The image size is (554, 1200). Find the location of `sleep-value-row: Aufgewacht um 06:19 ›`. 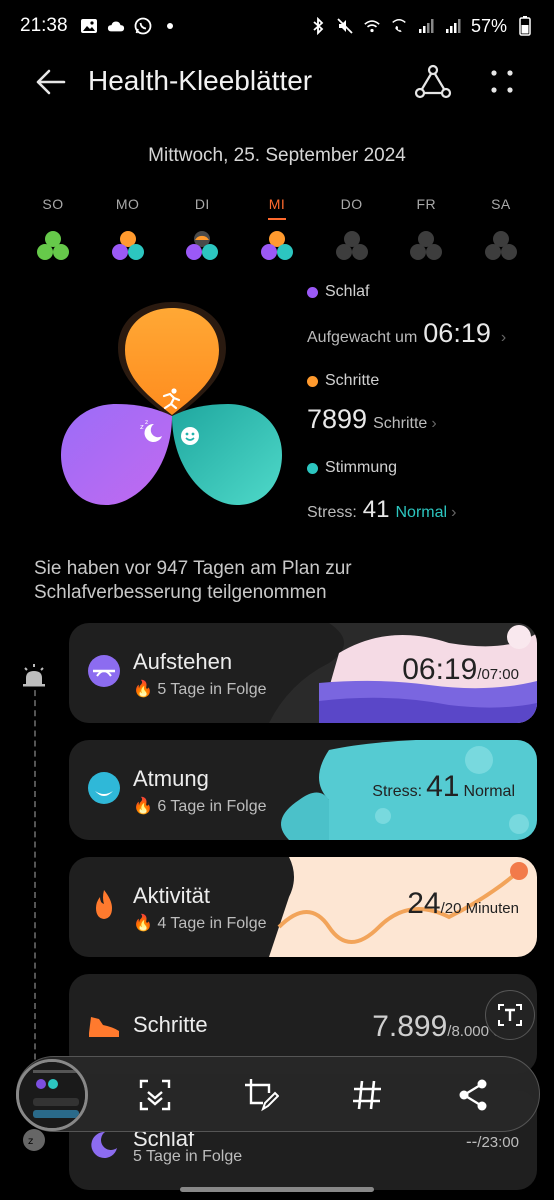

sleep-value-row: Aufgewacht um 06:19 › is located at coordinates (406, 333).